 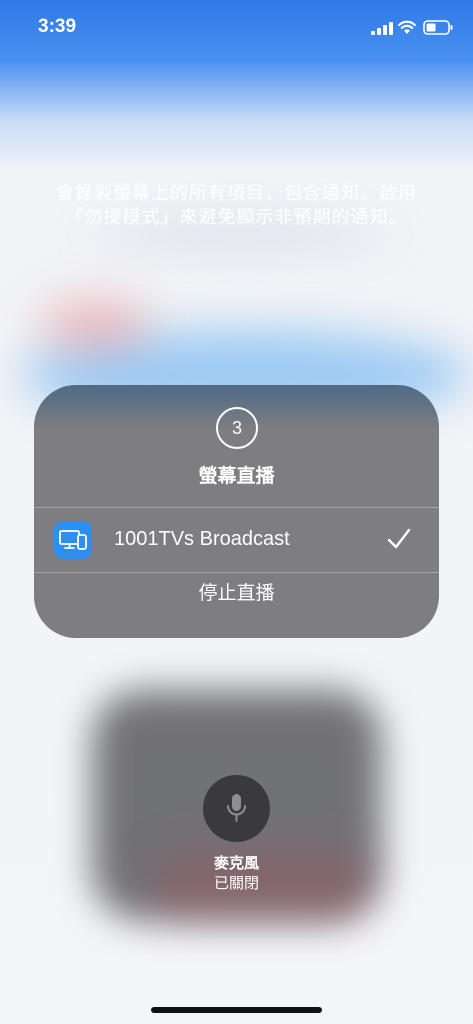 I want to click on status-time: 3:39, so click(x=57, y=26).